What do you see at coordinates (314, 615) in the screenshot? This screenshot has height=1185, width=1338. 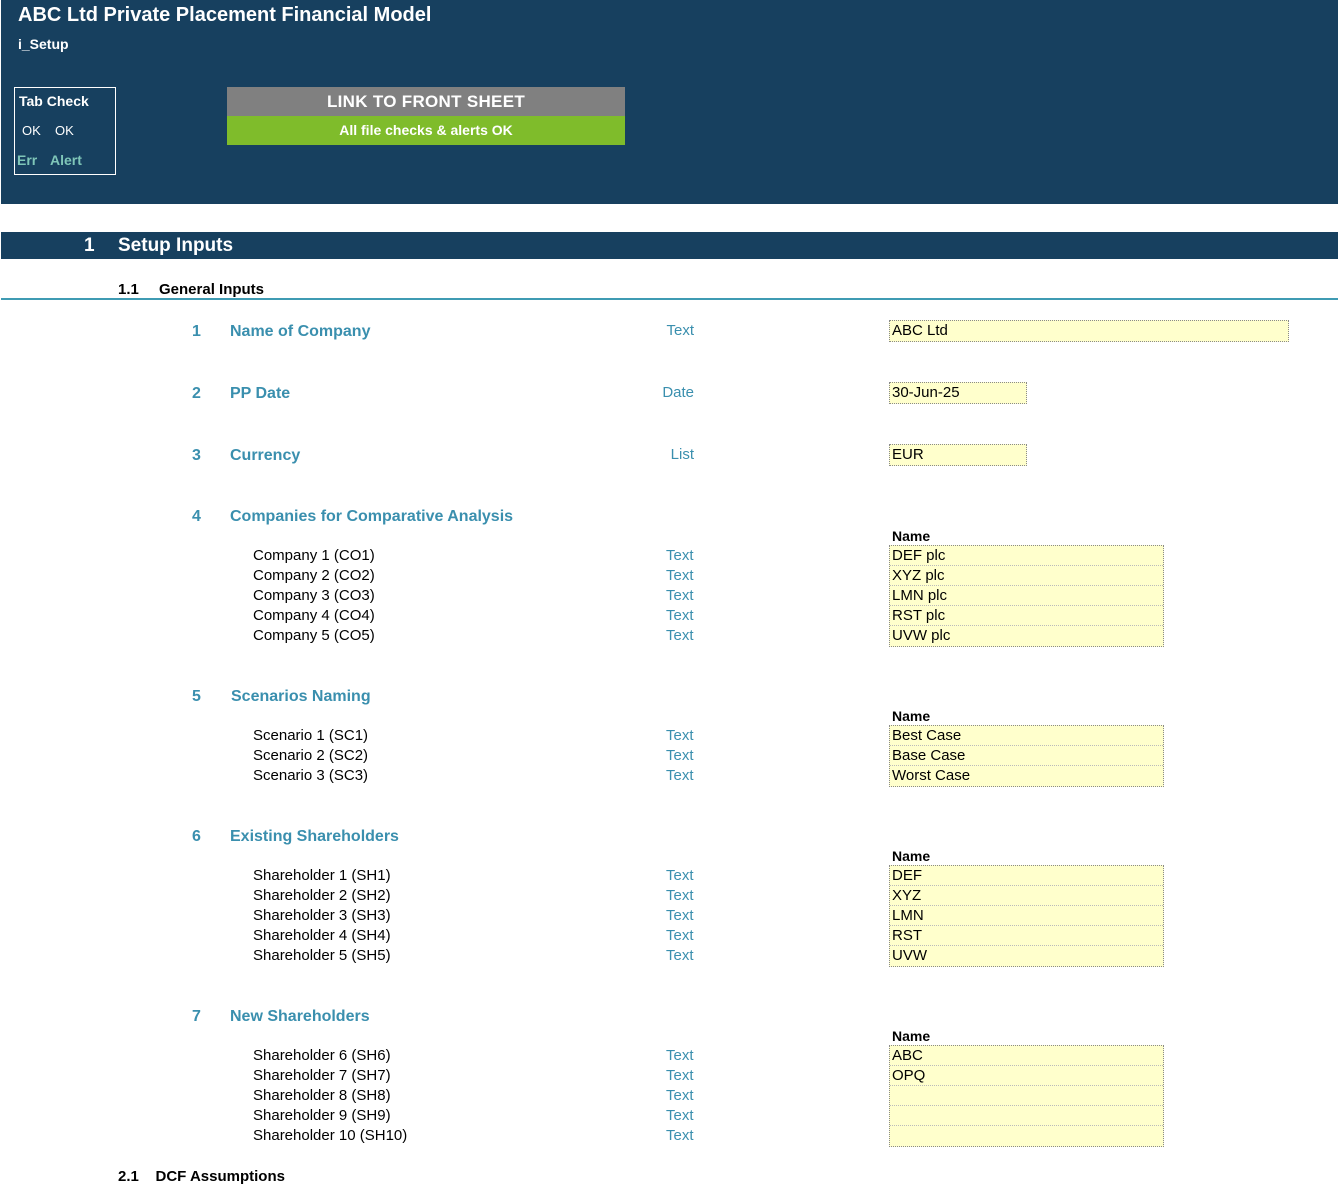 I see `row-label: Company 4 (CO4)` at bounding box center [314, 615].